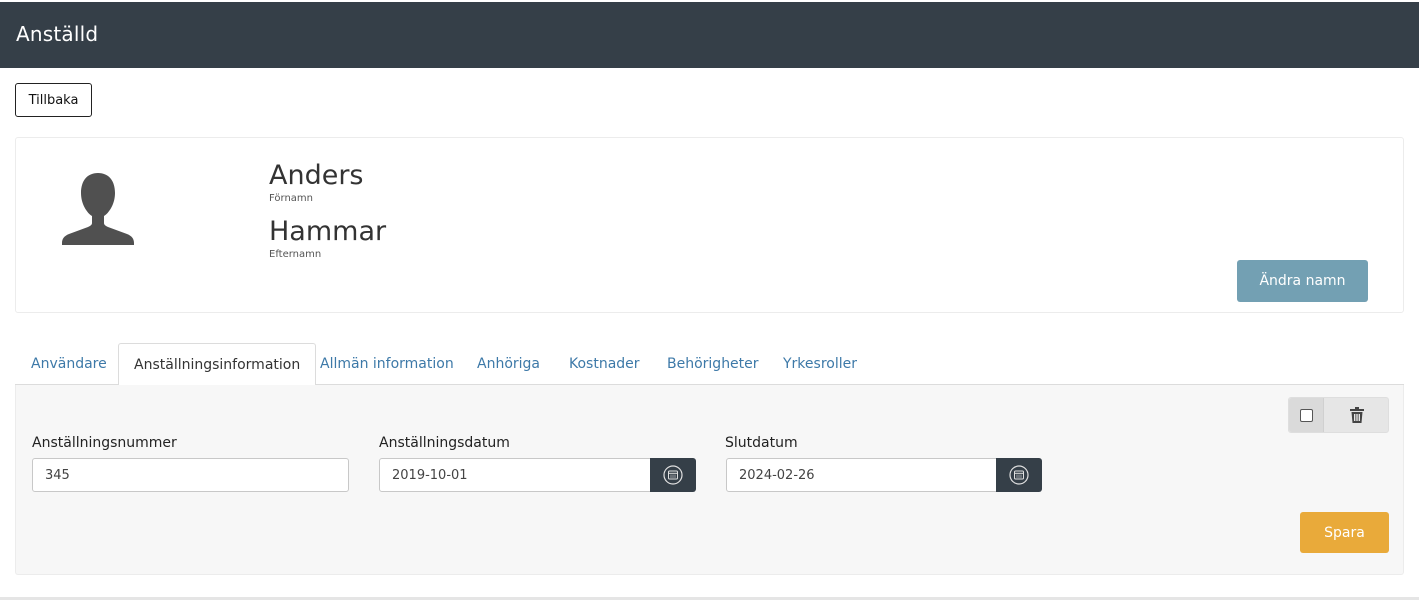  I want to click on start-date-picker-button, so click(673, 475).